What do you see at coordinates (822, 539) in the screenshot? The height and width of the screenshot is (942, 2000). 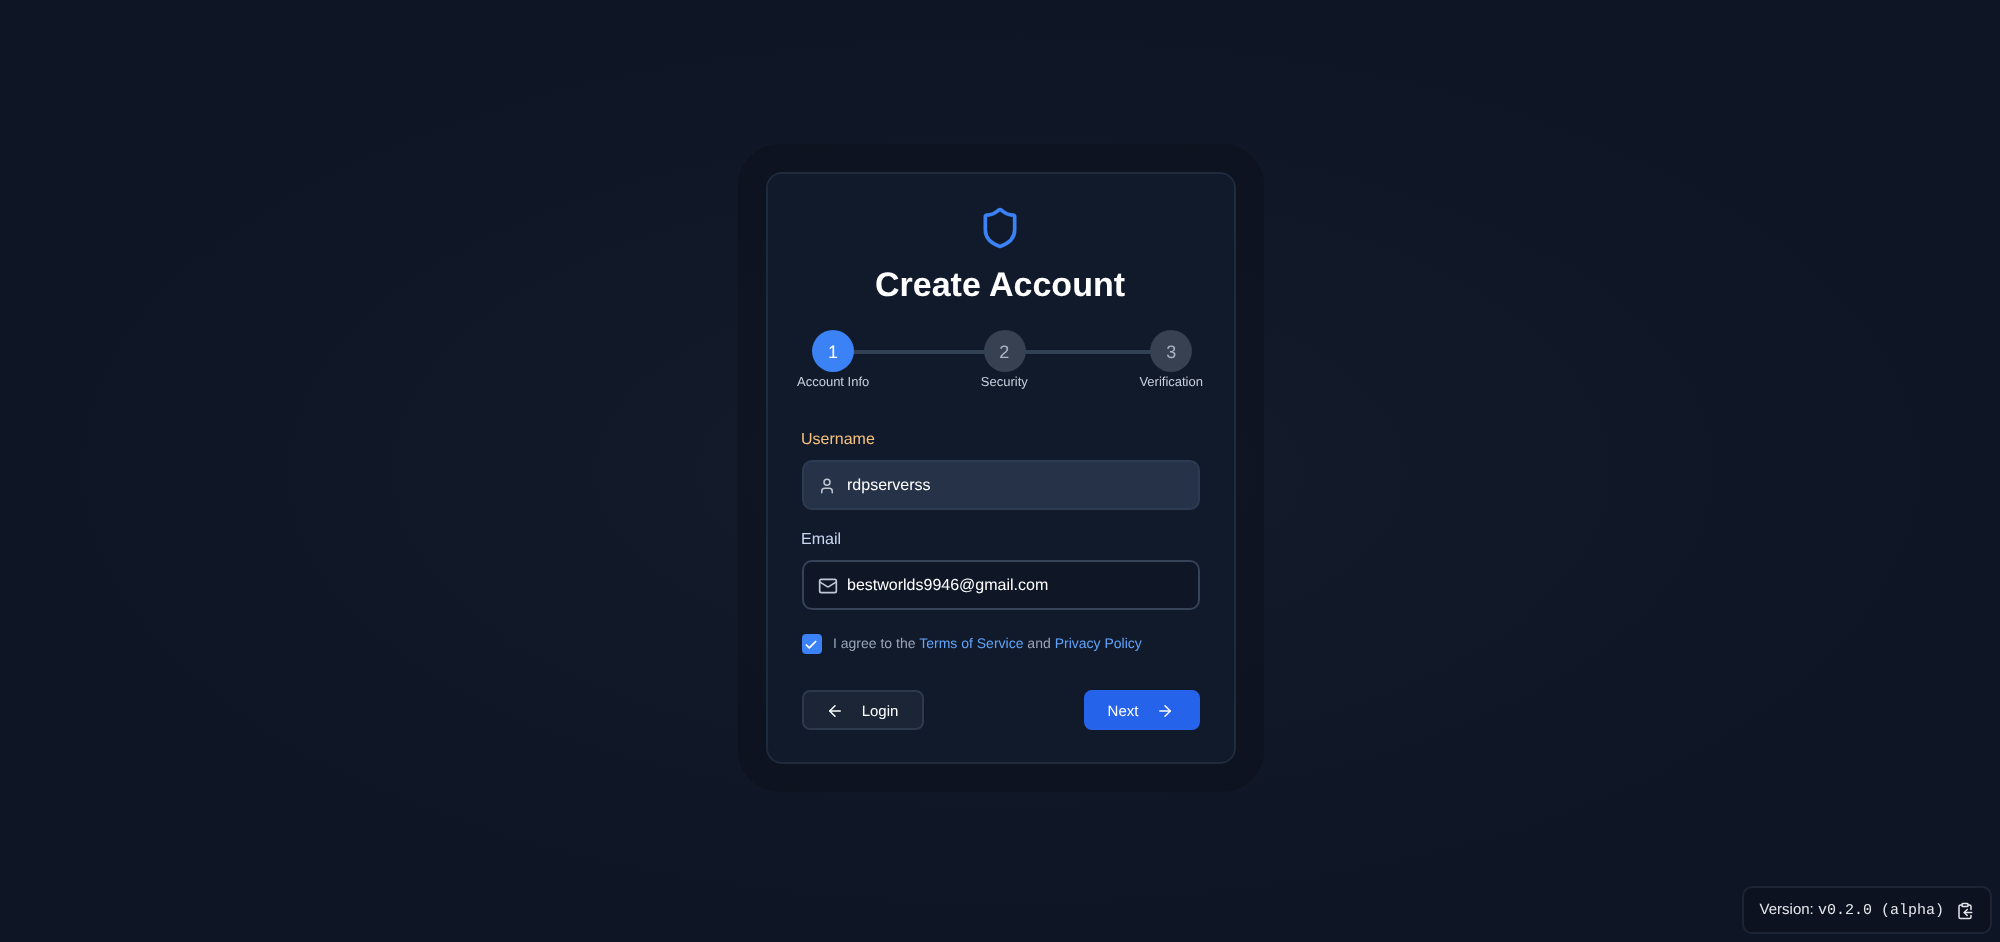 I see `field-label: Email` at bounding box center [822, 539].